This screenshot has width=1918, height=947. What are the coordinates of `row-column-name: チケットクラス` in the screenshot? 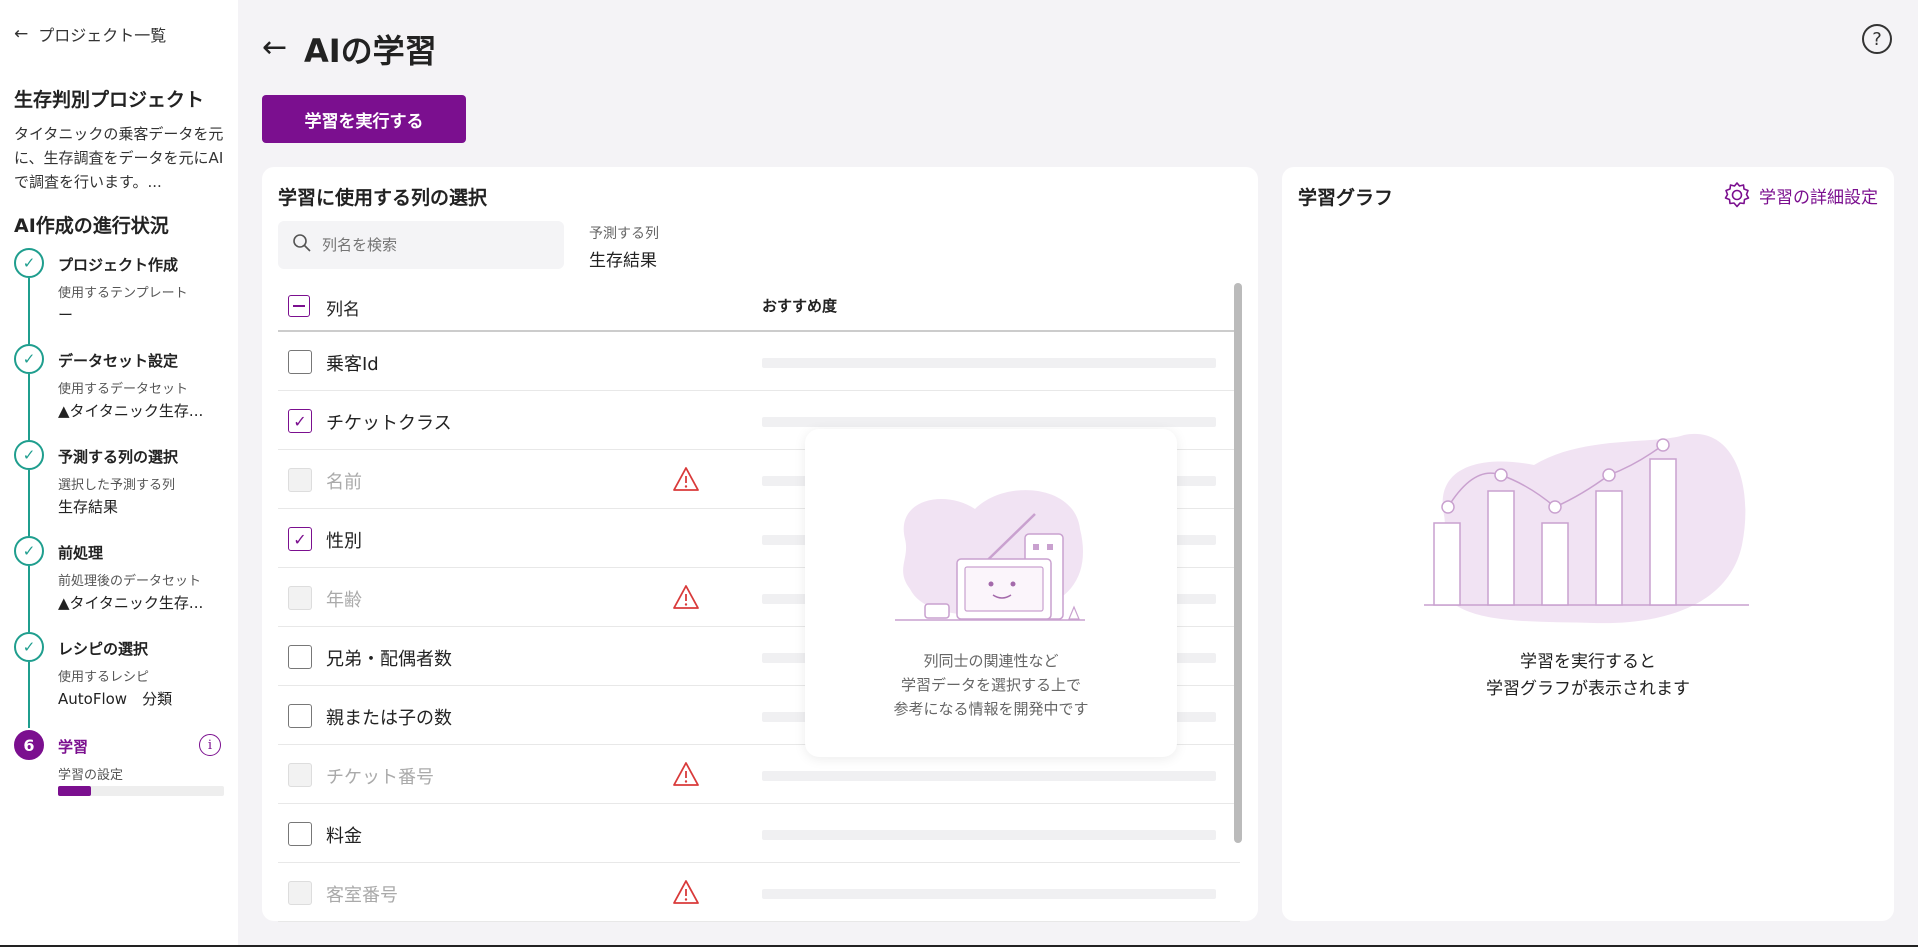 It's located at (389, 423).